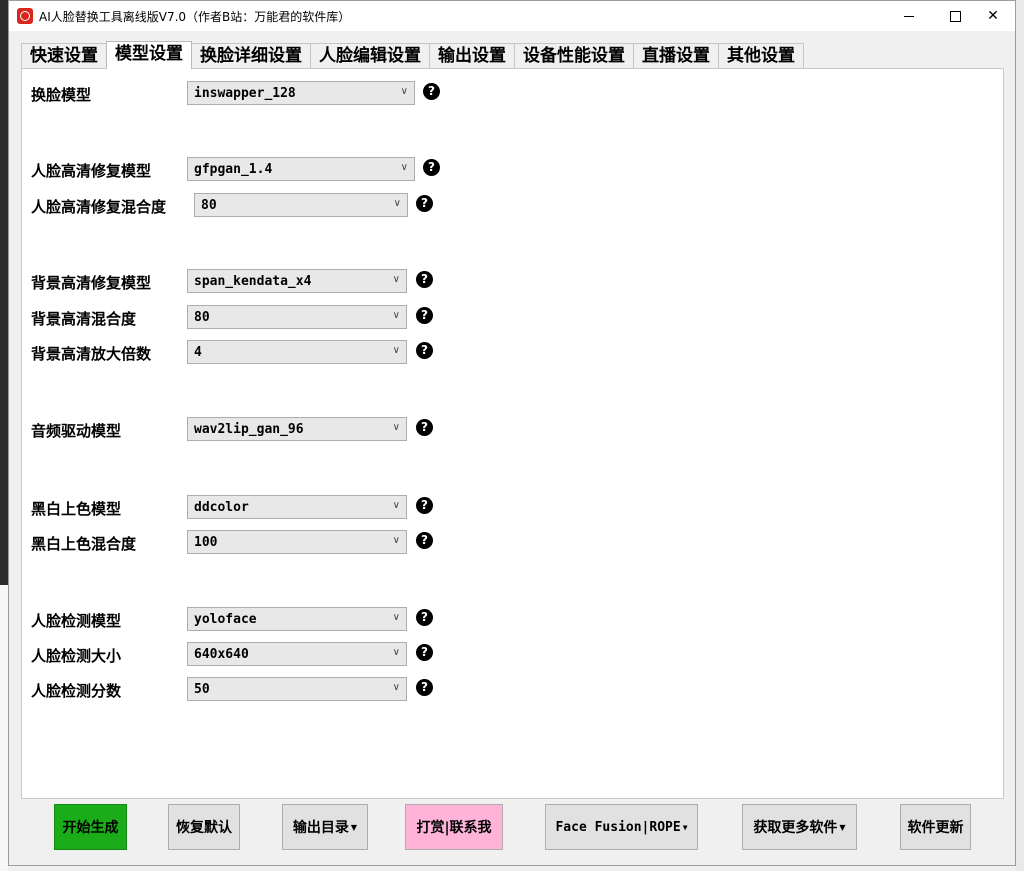  Describe the element at coordinates (424, 652) in the screenshot. I see `detect-size-help-icon: ?` at that location.